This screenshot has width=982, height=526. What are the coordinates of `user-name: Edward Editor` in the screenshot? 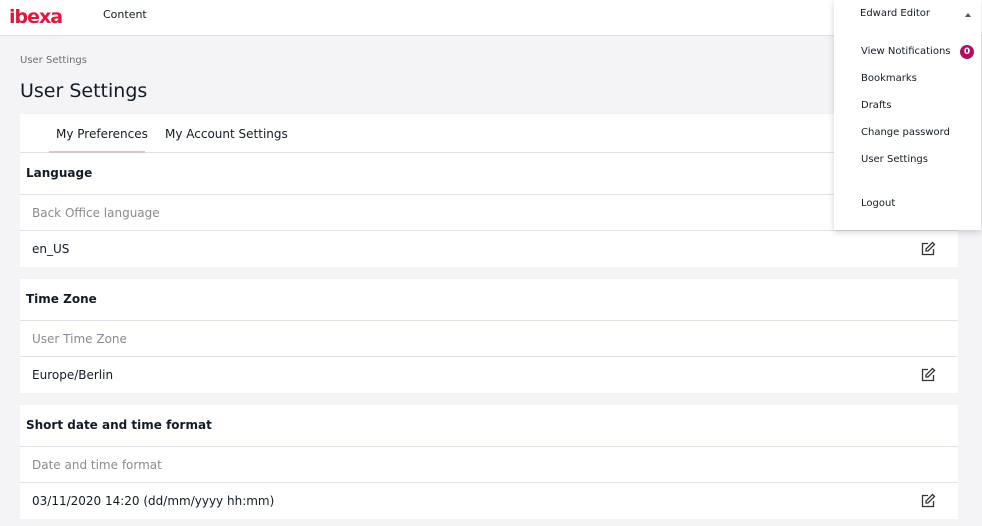 It's located at (895, 13).